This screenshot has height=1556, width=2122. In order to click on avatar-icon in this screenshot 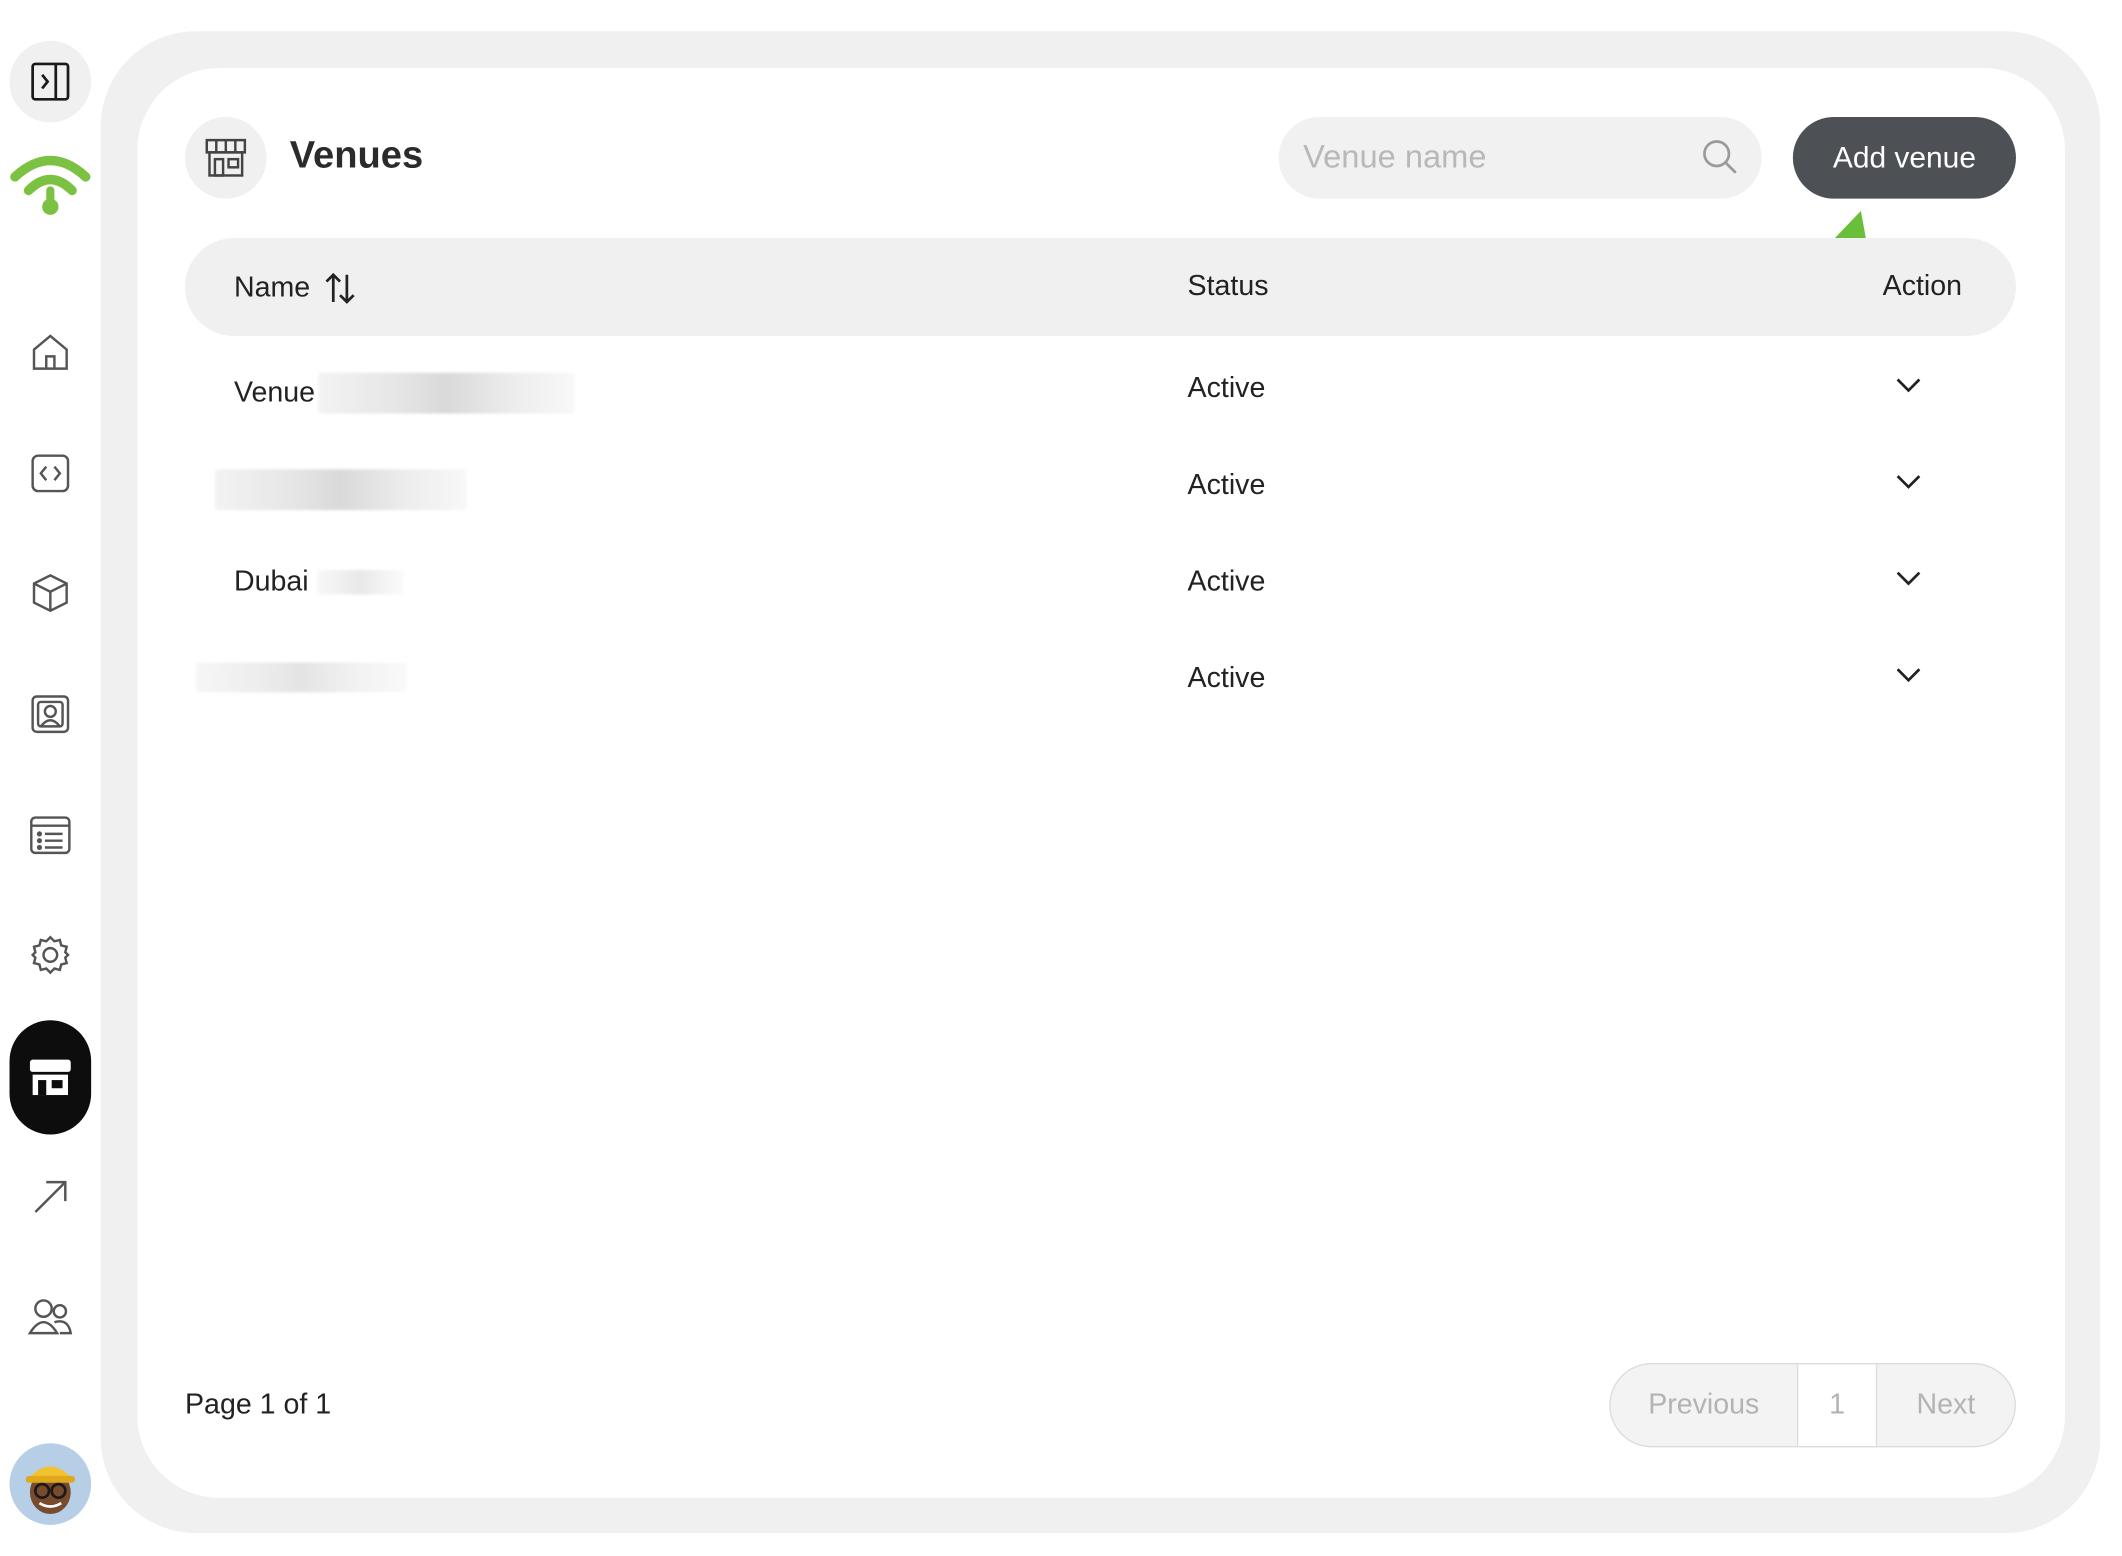, I will do `click(50, 1490)`.